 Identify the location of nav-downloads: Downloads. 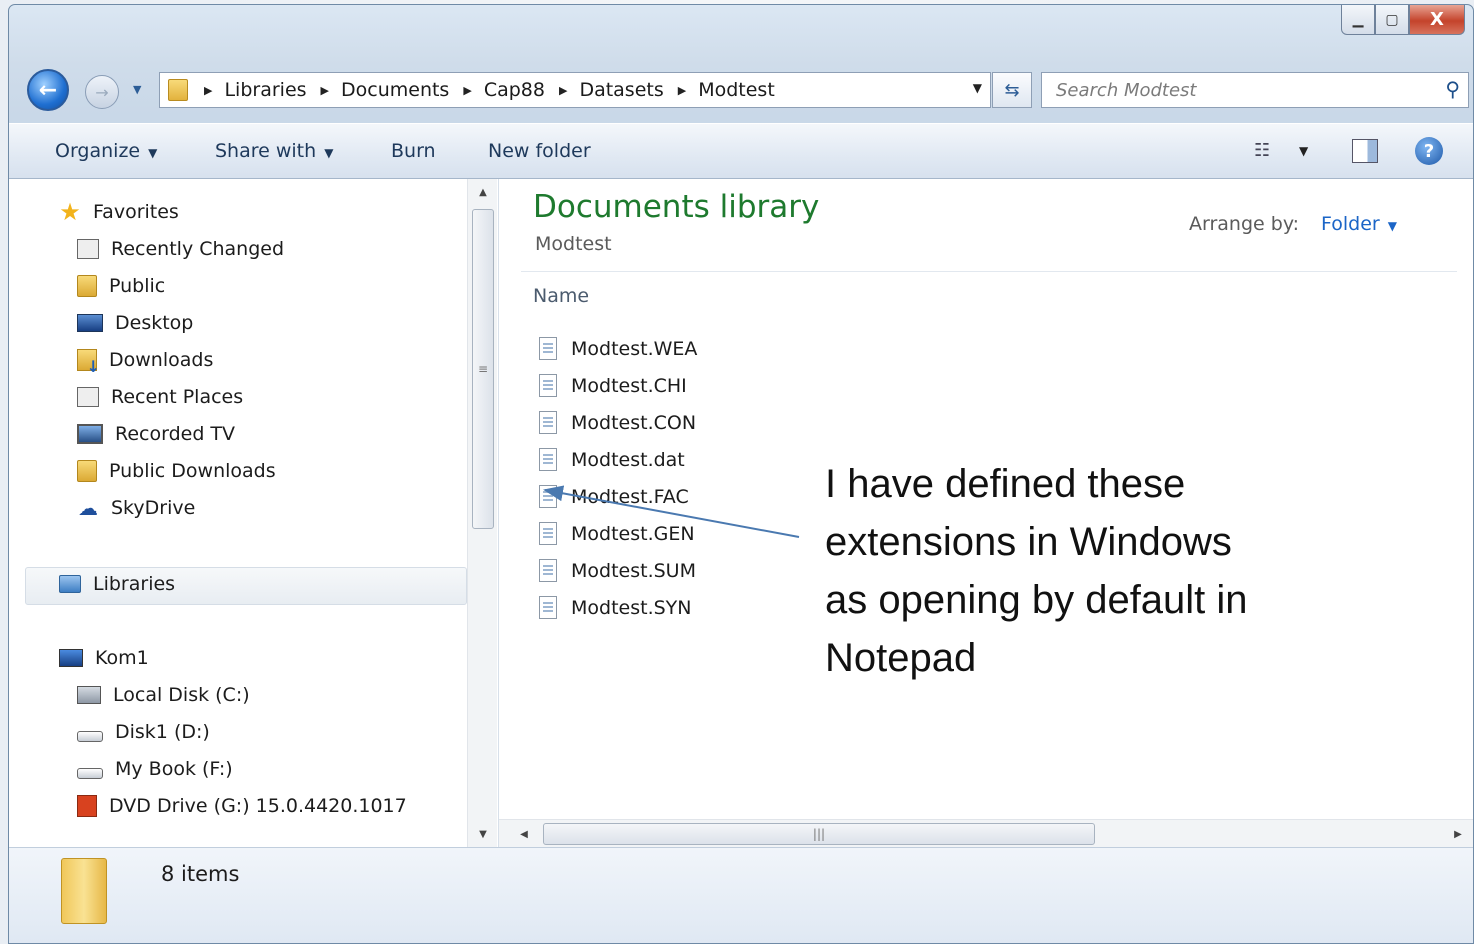
(145, 362).